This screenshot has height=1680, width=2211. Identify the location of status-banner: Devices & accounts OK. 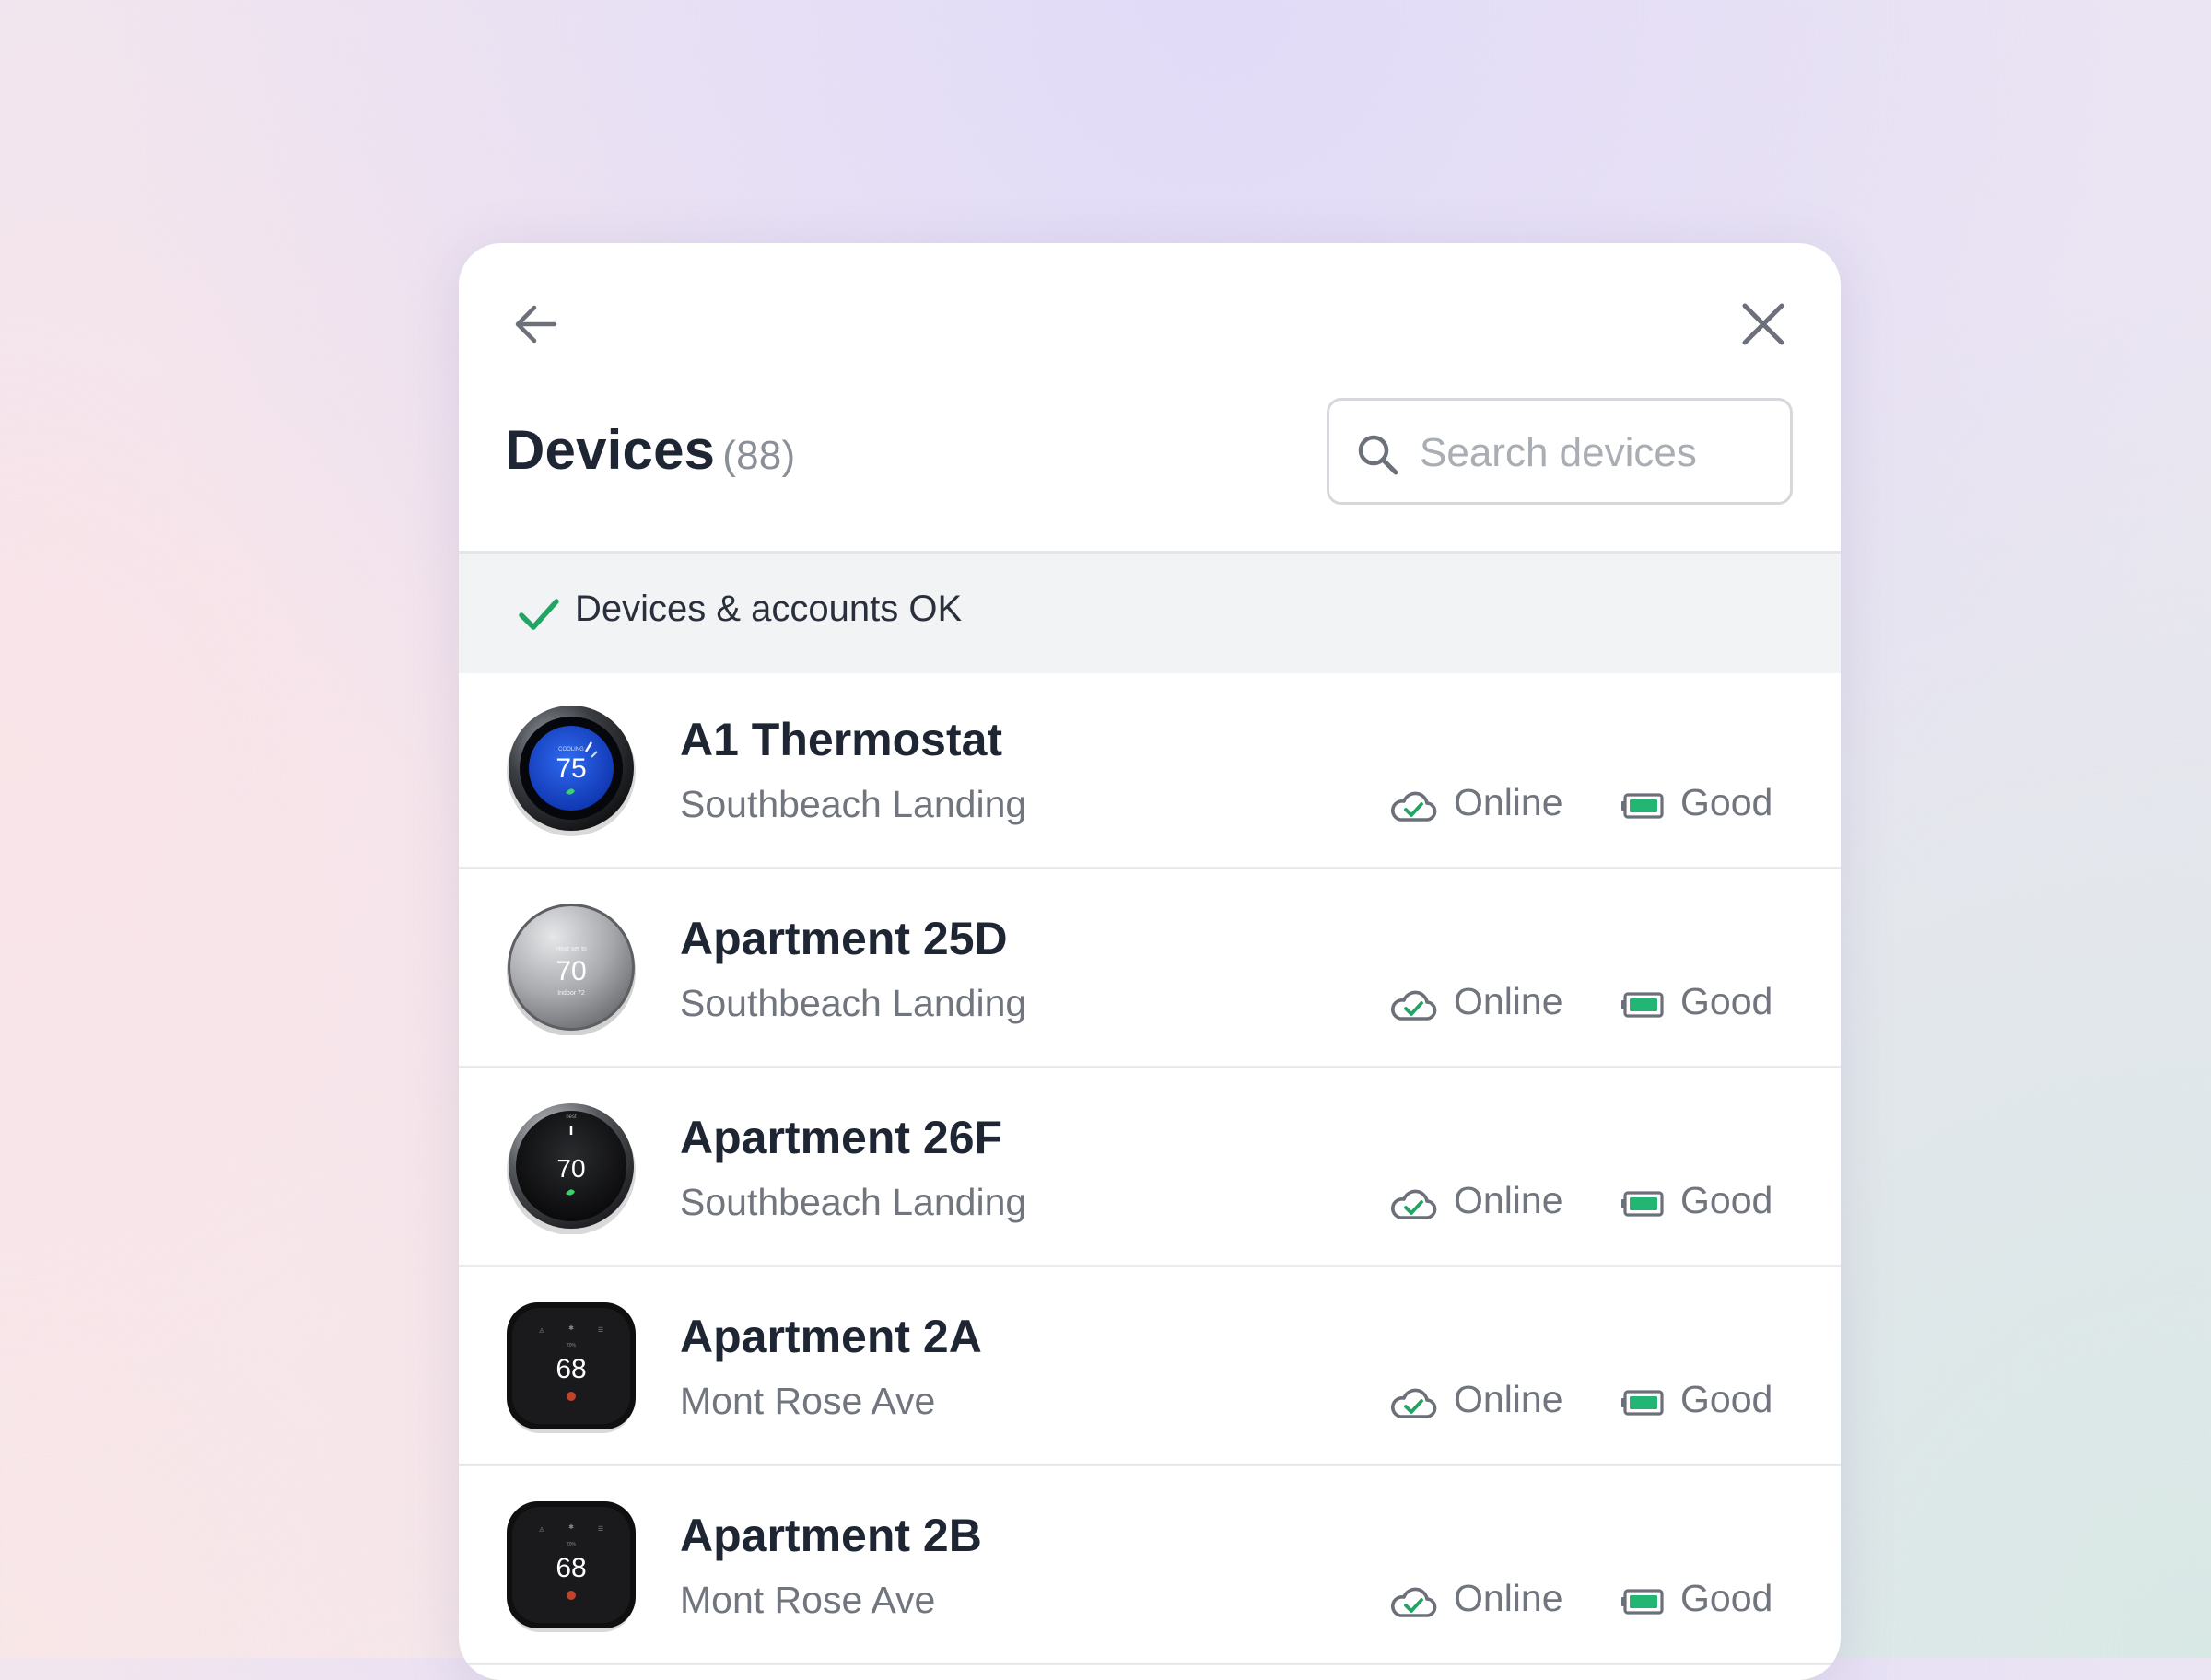
(1150, 612).